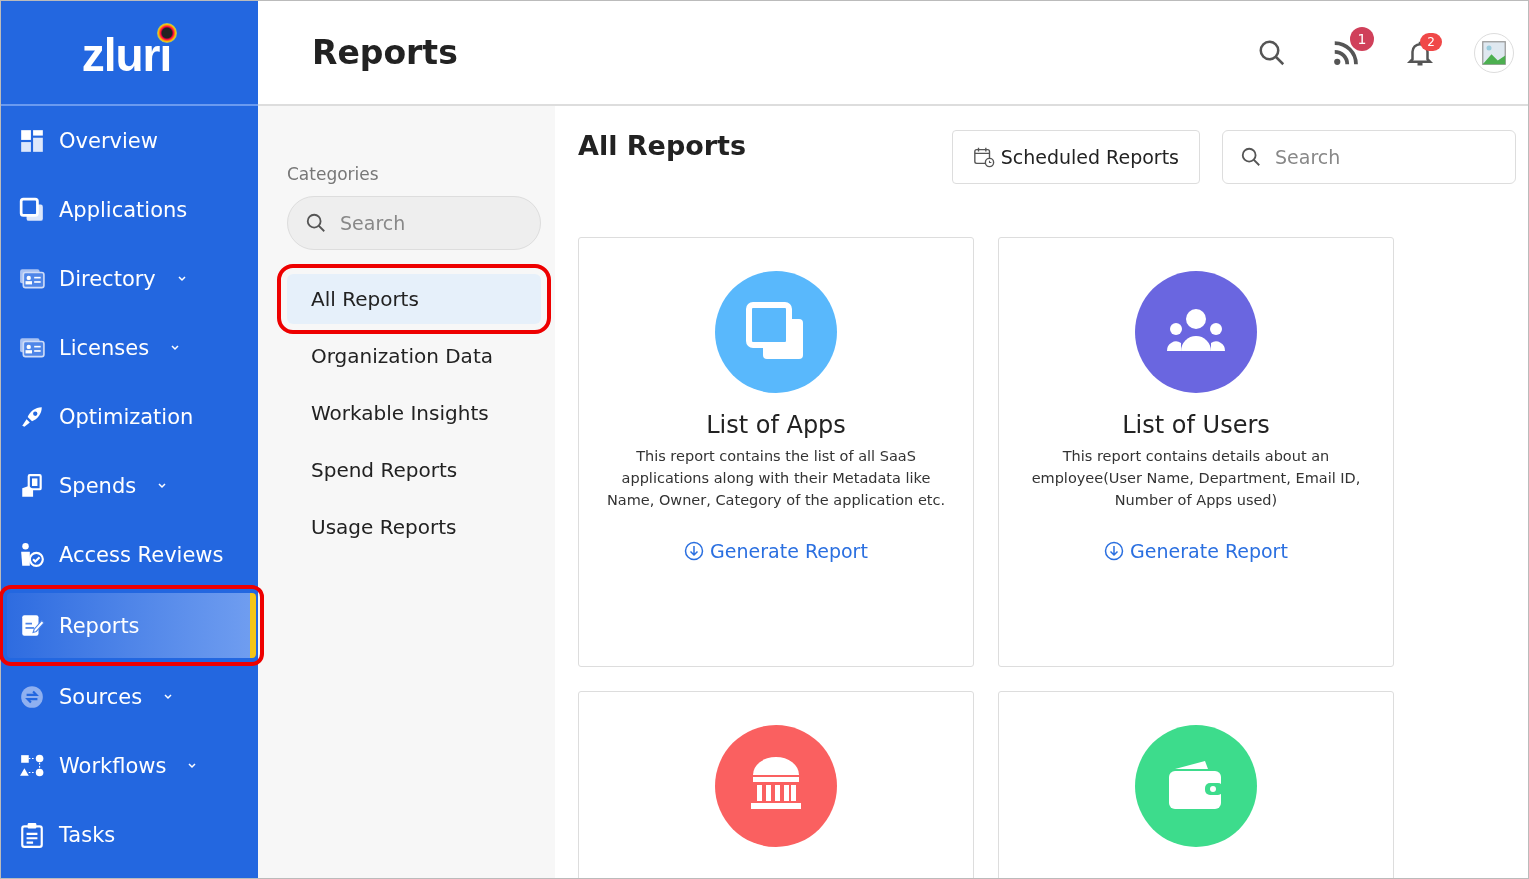  What do you see at coordinates (32, 625) in the screenshot?
I see `document-pencil-icon` at bounding box center [32, 625].